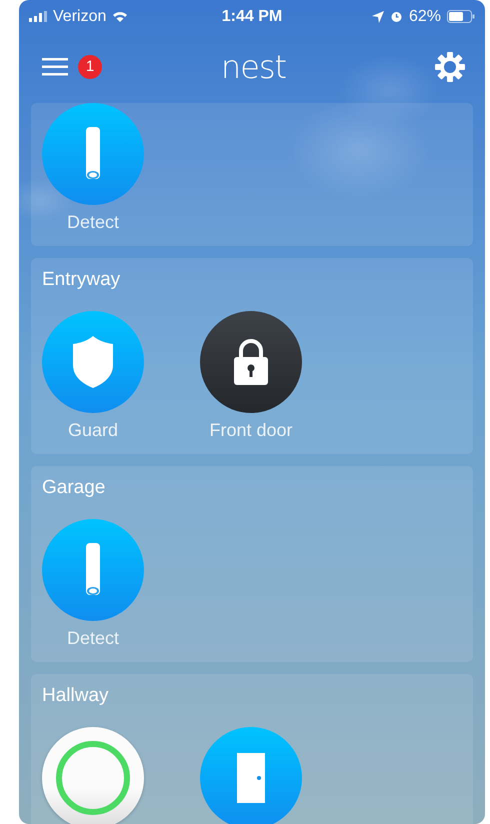  I want to click on location-arrow-icon, so click(378, 16).